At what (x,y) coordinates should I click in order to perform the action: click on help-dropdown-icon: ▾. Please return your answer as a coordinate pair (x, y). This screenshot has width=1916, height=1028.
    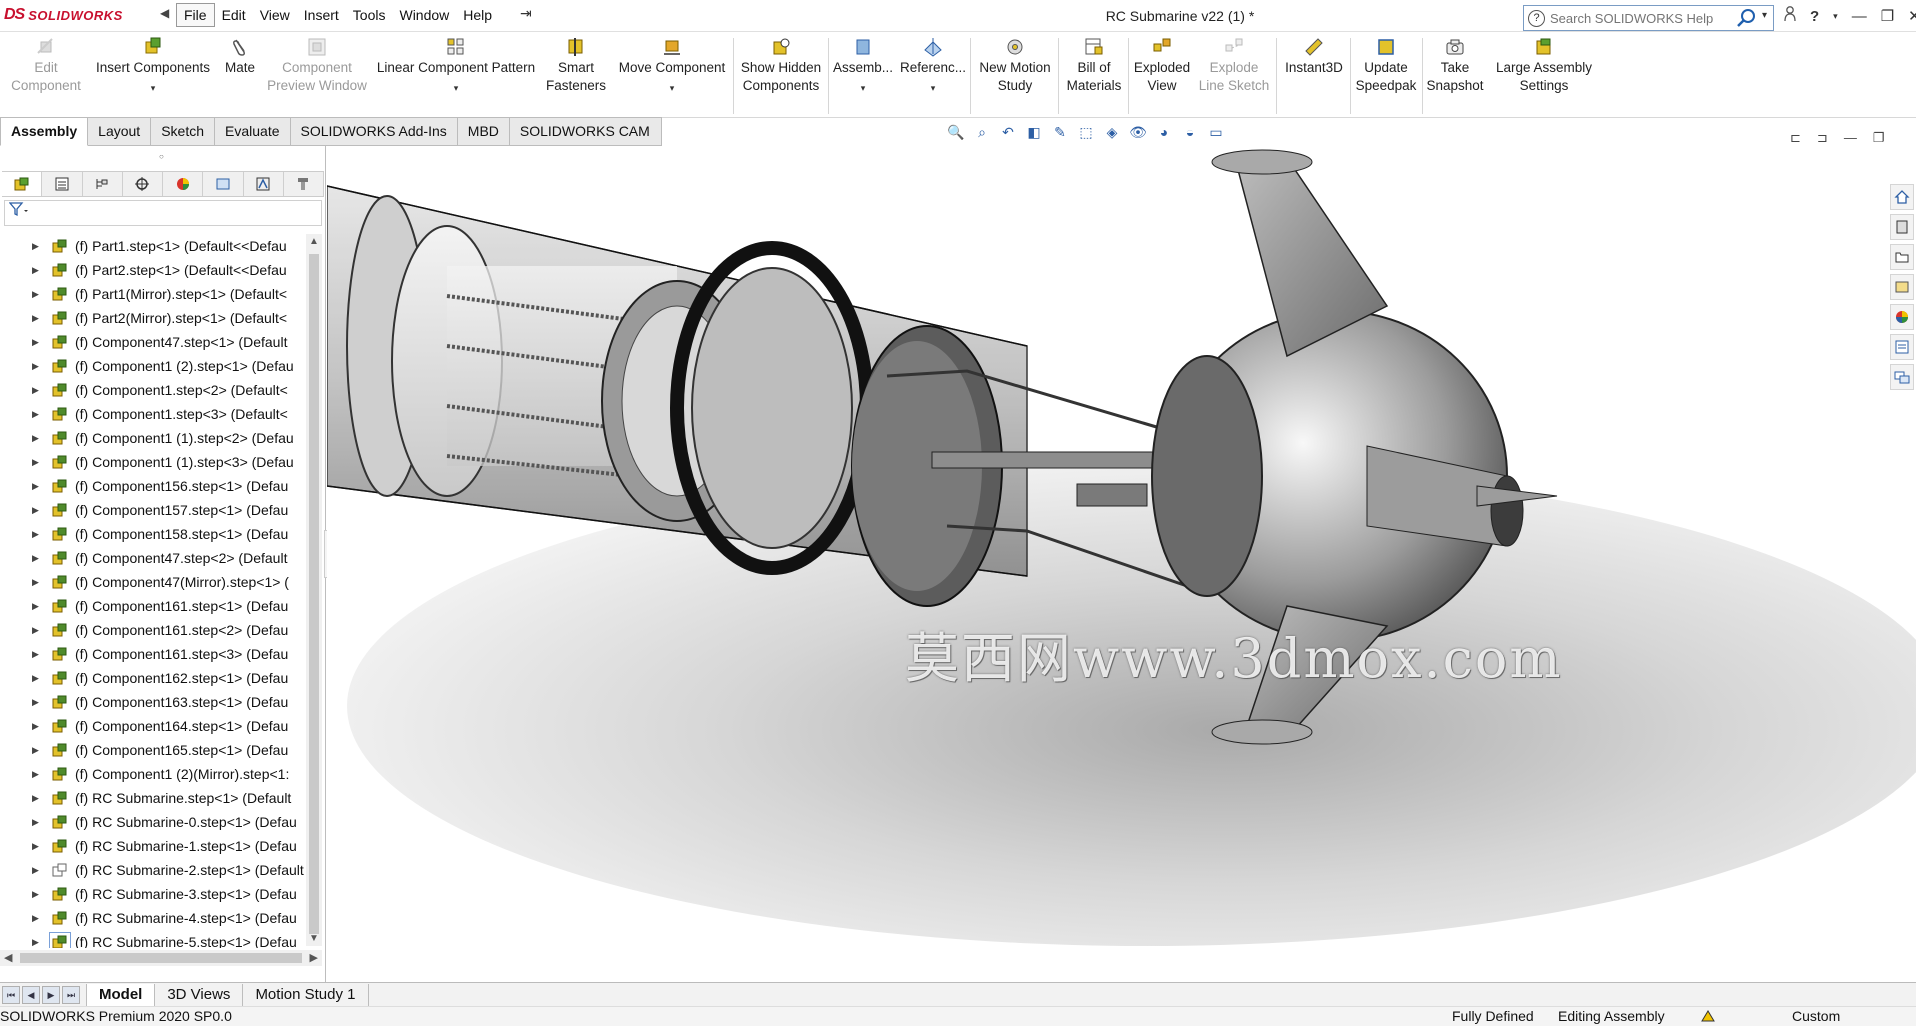
    Looking at the image, I should click on (1835, 16).